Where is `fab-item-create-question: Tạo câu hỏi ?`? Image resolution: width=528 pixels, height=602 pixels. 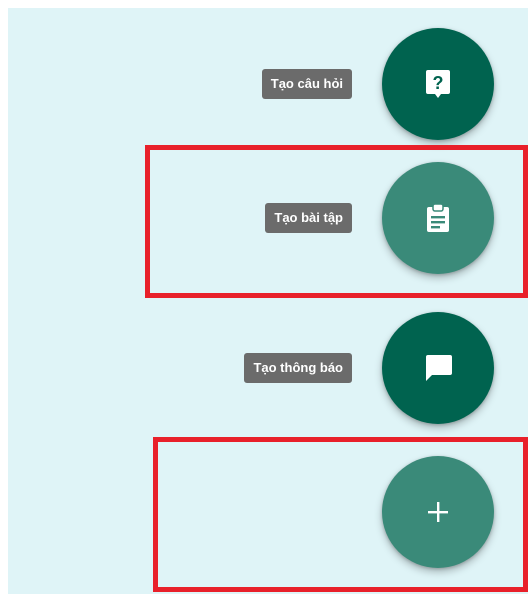
fab-item-create-question: Tạo câu hỏi ? is located at coordinates (377, 84).